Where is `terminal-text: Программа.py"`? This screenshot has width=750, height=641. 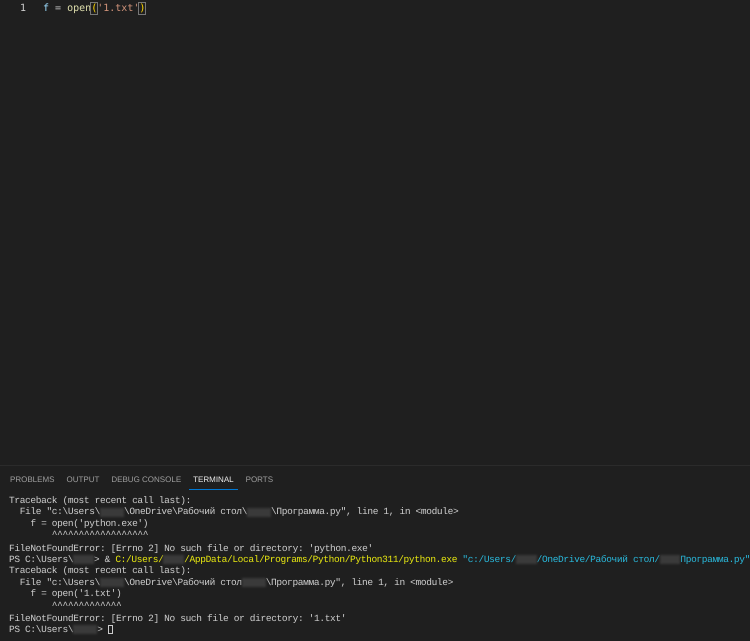 terminal-text: Программа.py" is located at coordinates (715, 560).